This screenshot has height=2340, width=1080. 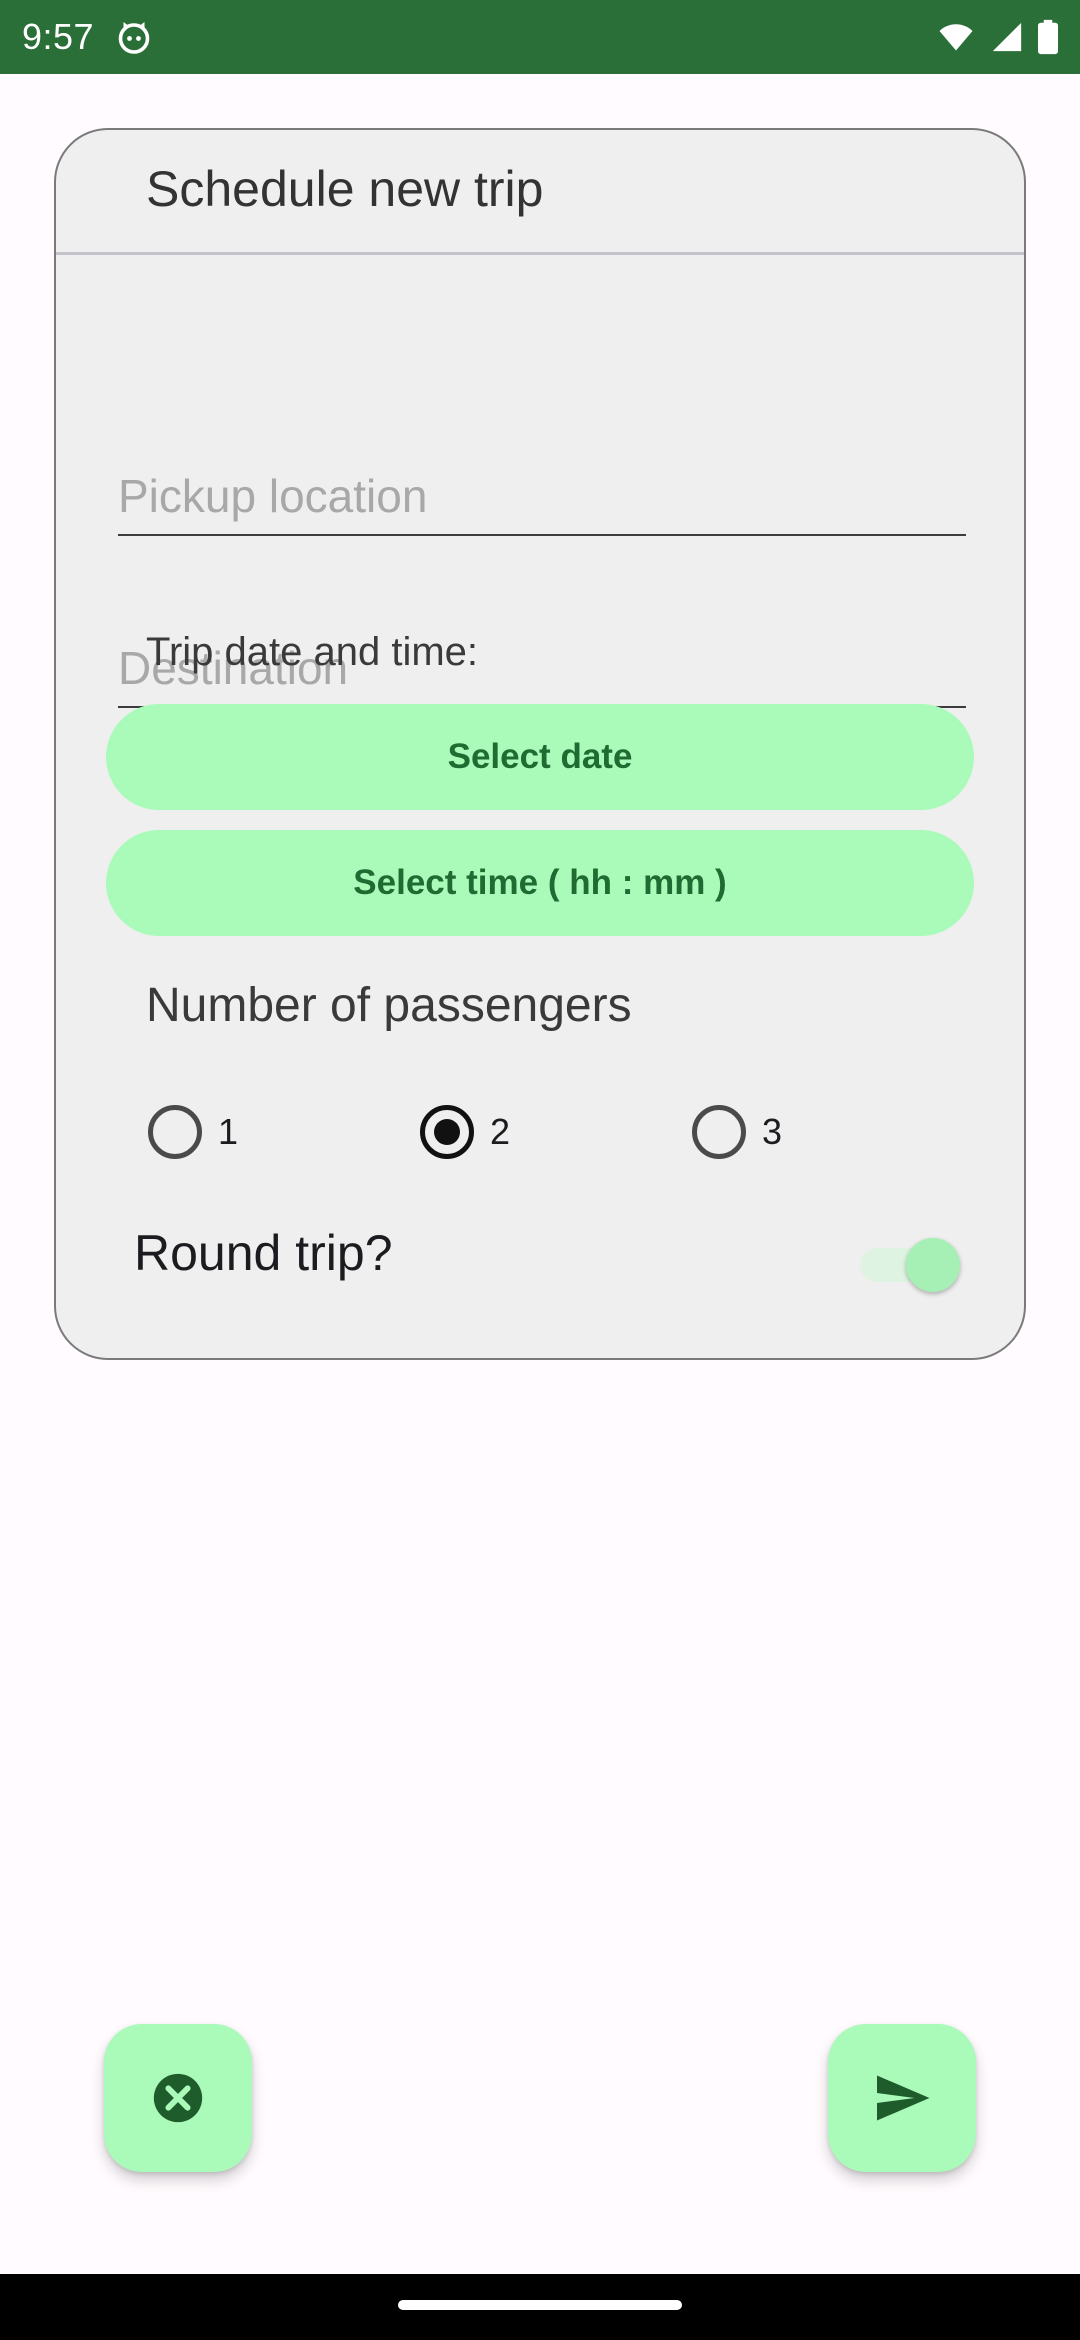 I want to click on send-button, so click(x=902, y=2098).